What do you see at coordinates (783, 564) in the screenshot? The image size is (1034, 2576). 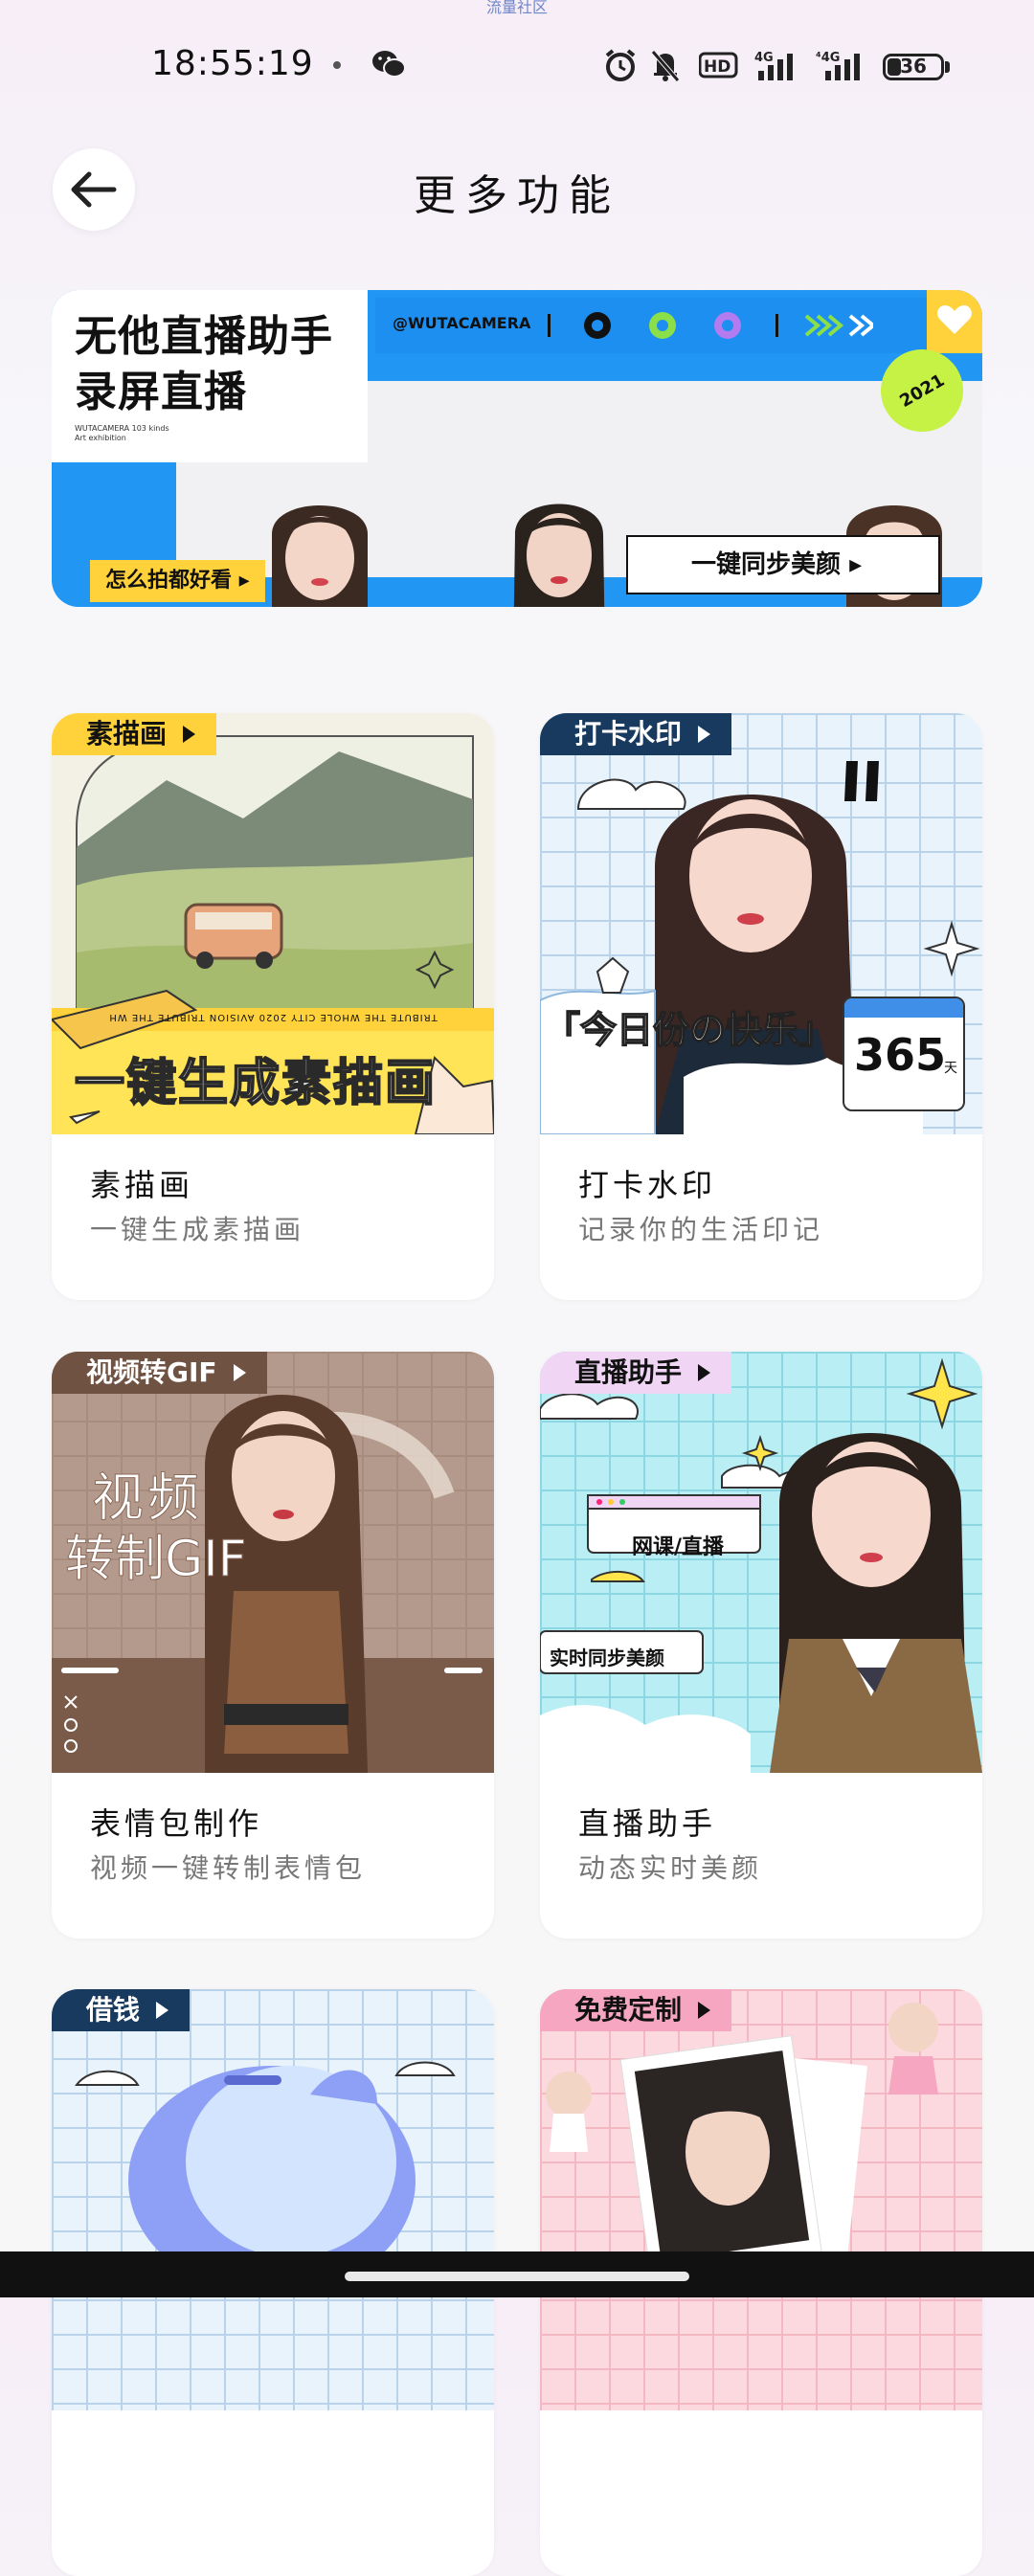 I see `sync-beauty-button: 一键同步美颜 ▸` at bounding box center [783, 564].